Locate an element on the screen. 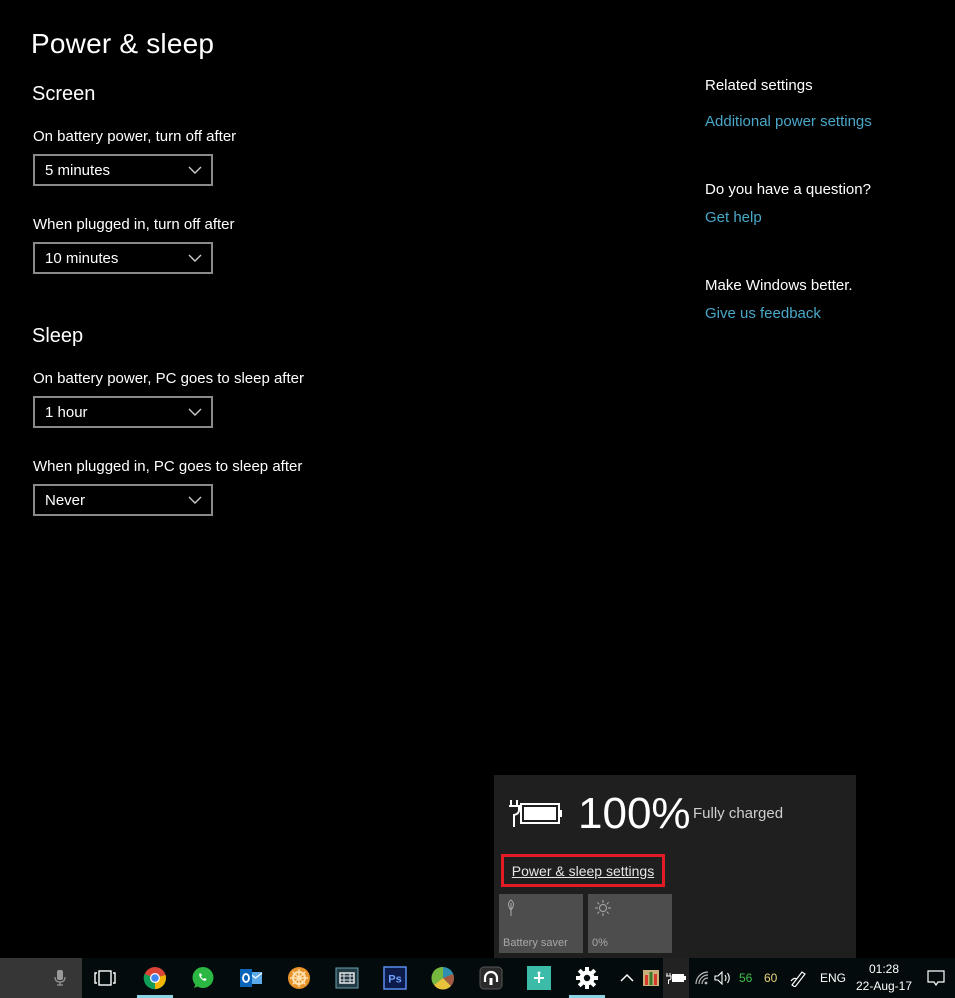 This screenshot has height=998, width=955. dropdown-value: 10 minutes is located at coordinates (82, 258).